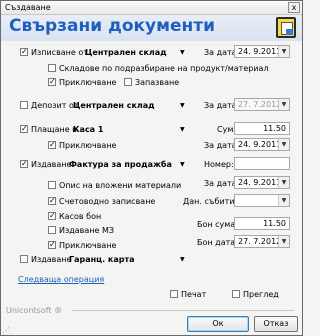 The image size is (320, 336). What do you see at coordinates (217, 224) in the screenshot?
I see `receipt-sum-label: Бон сума:` at bounding box center [217, 224].